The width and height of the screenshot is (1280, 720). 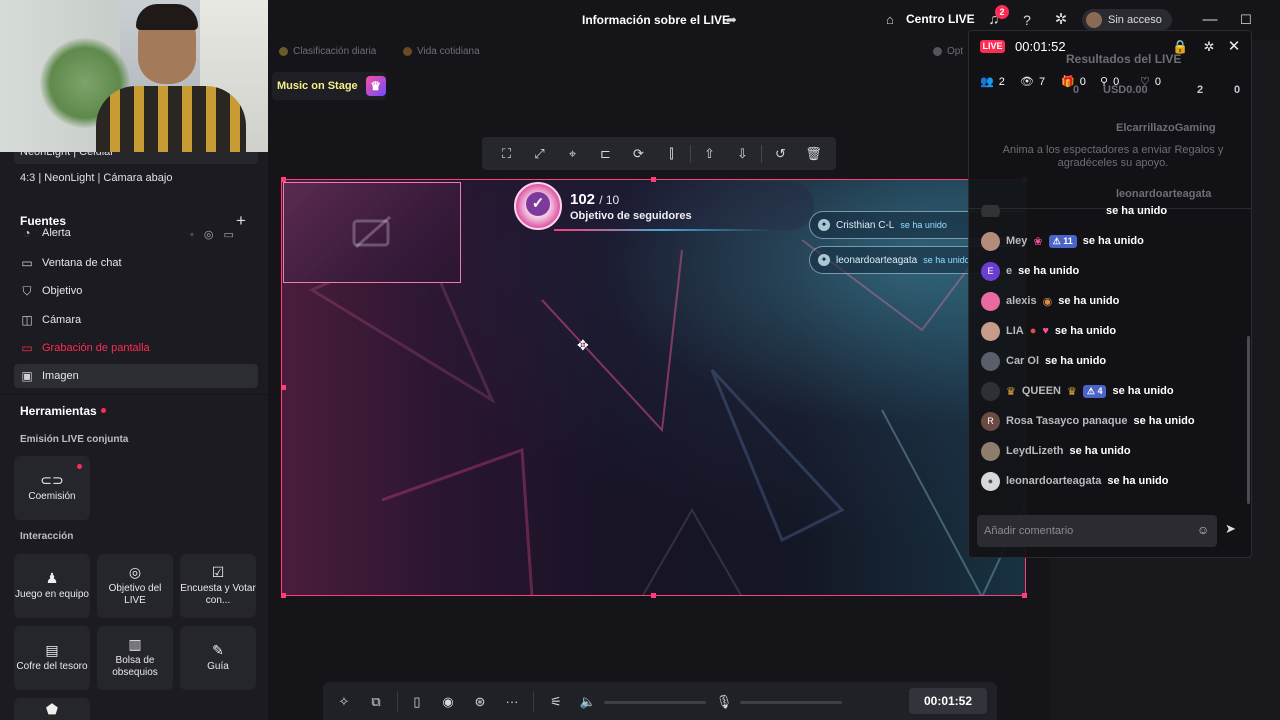 What do you see at coordinates (1021, 301) in the screenshot?
I see `chat-username: alexis` at bounding box center [1021, 301].